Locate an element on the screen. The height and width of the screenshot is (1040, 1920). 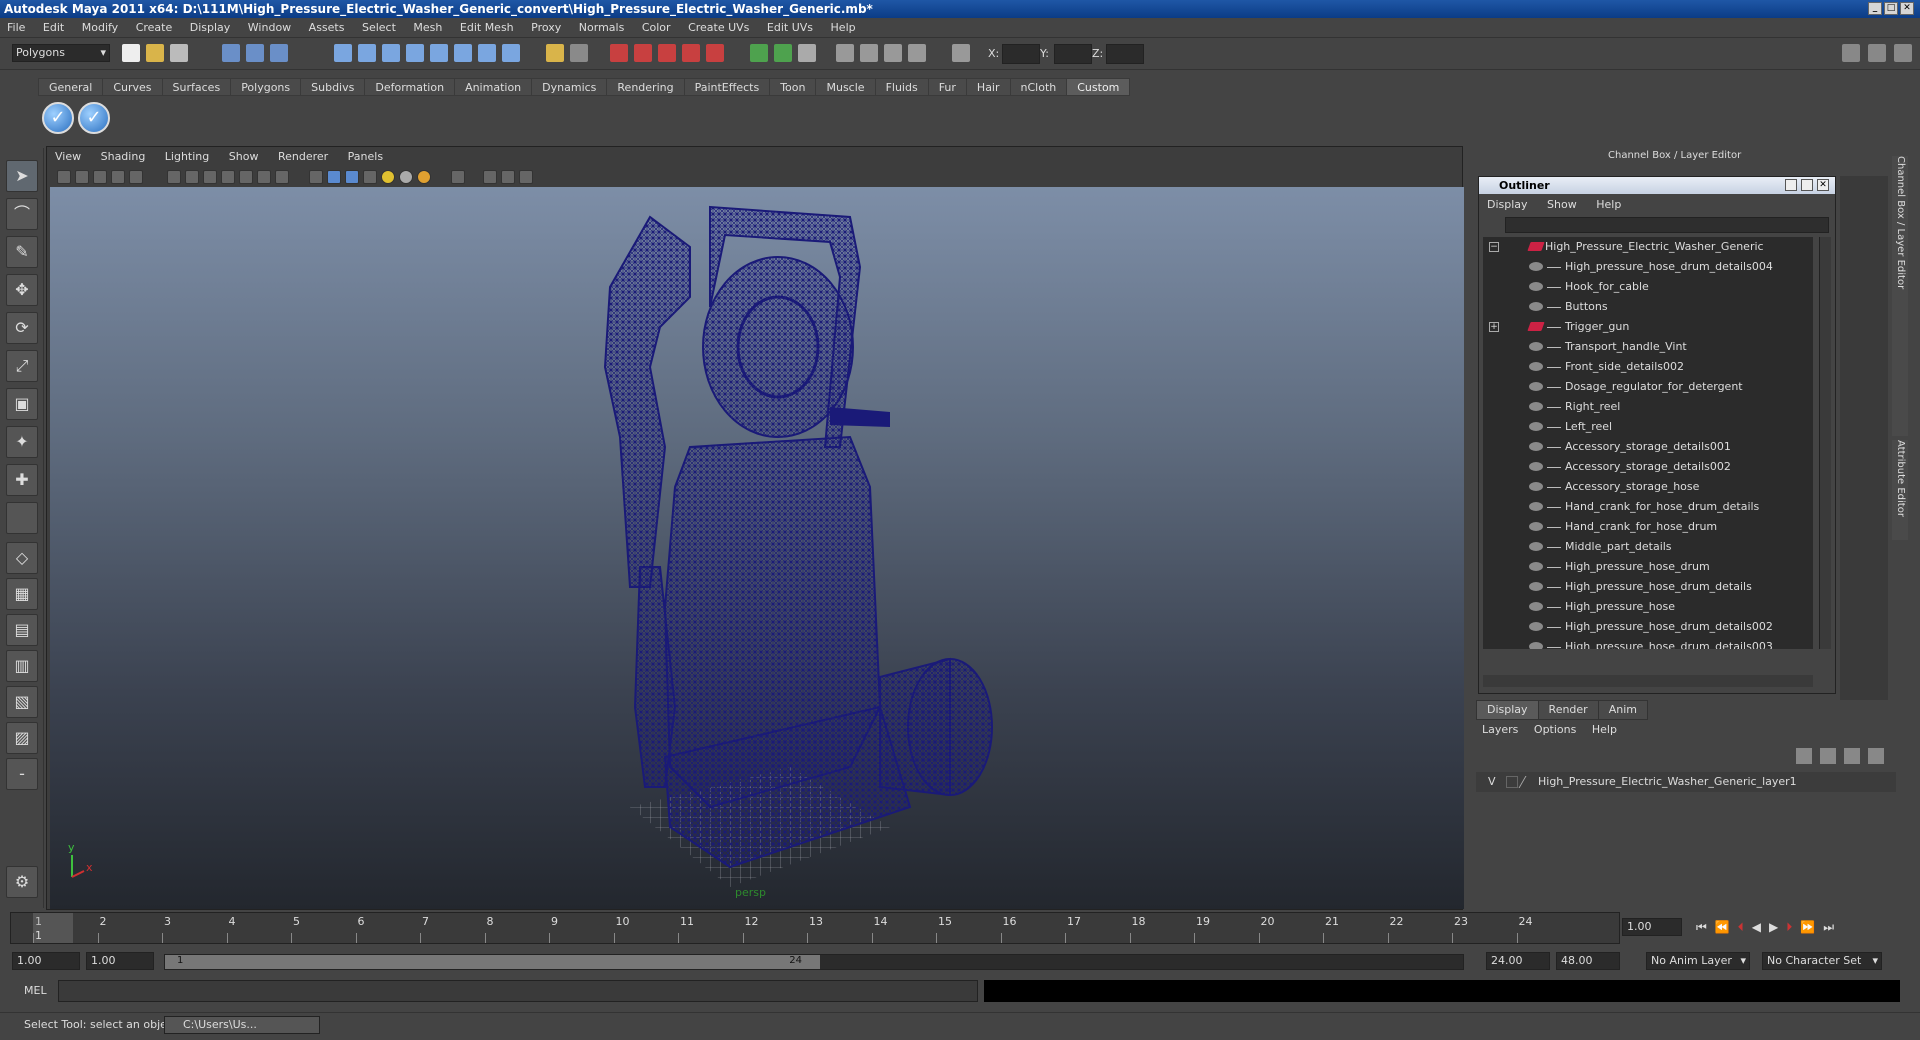
mask-icon is located at coordinates (343, 53).